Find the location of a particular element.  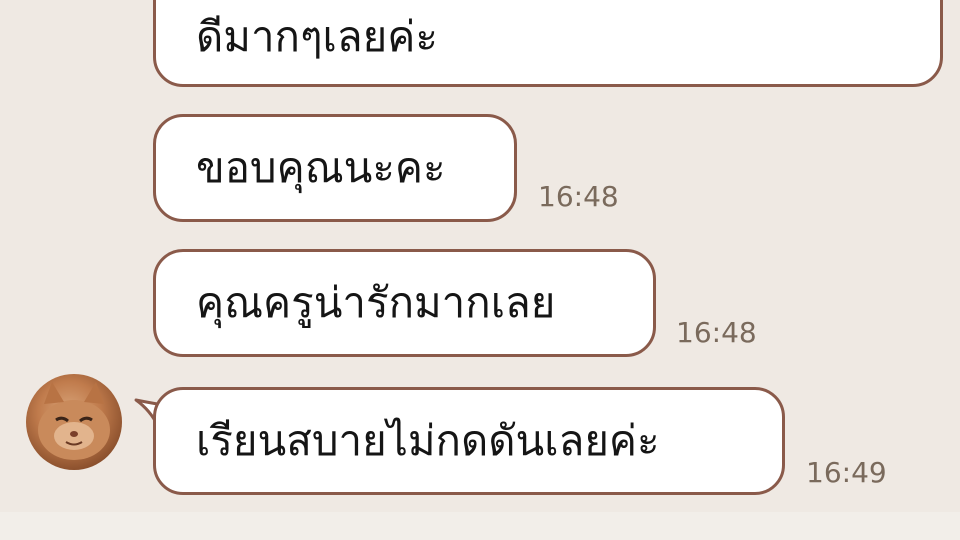

message-bubble: เรียนสบายไม่กดดันเลยค่ะ is located at coordinates (469, 441).